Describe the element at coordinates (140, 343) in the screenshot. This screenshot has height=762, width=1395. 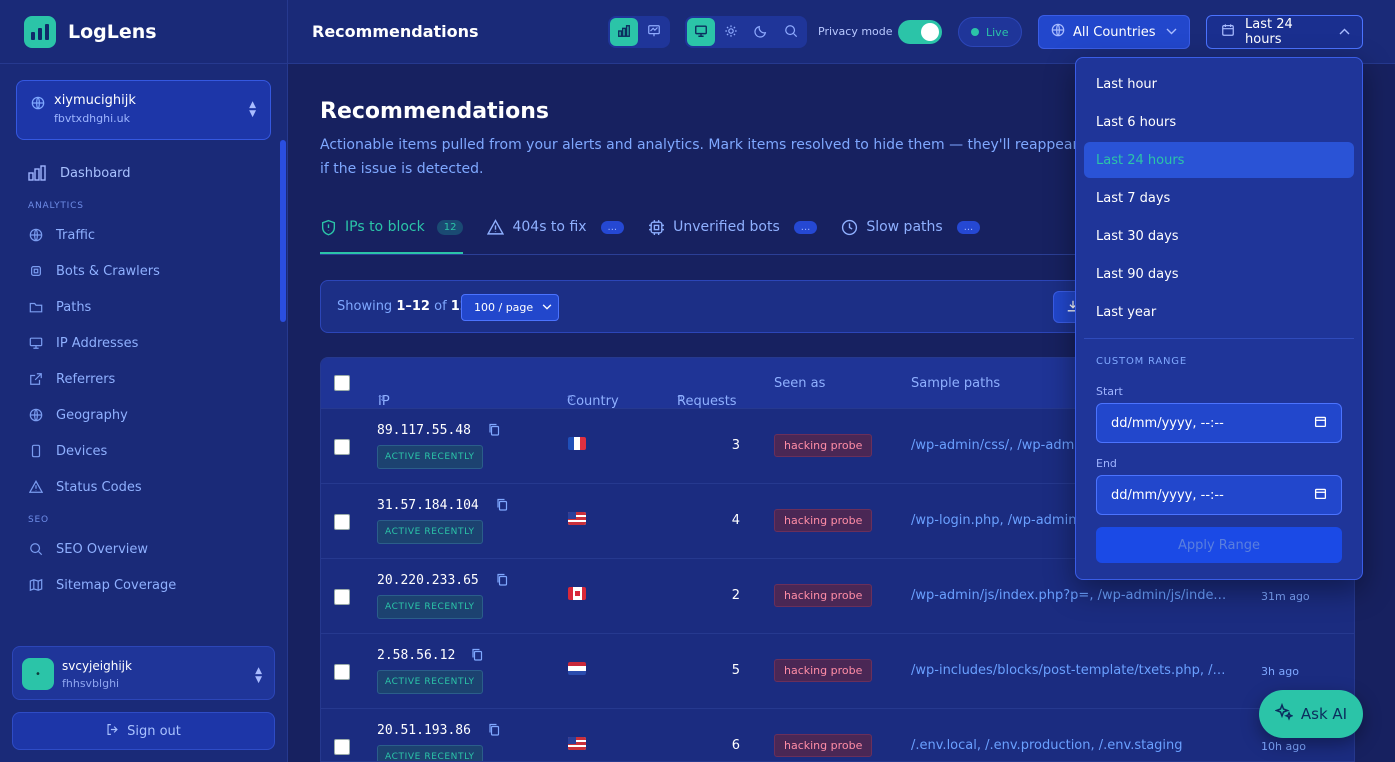
I see `nav-ip-addresses: IP Addresses` at that location.